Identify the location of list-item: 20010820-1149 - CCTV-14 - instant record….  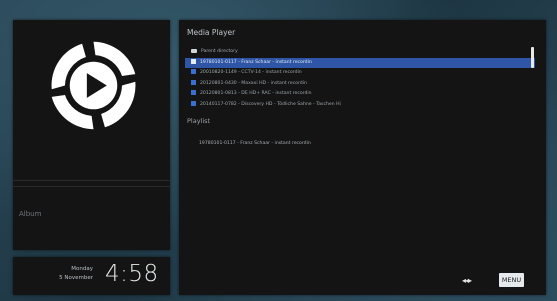
(360, 73).